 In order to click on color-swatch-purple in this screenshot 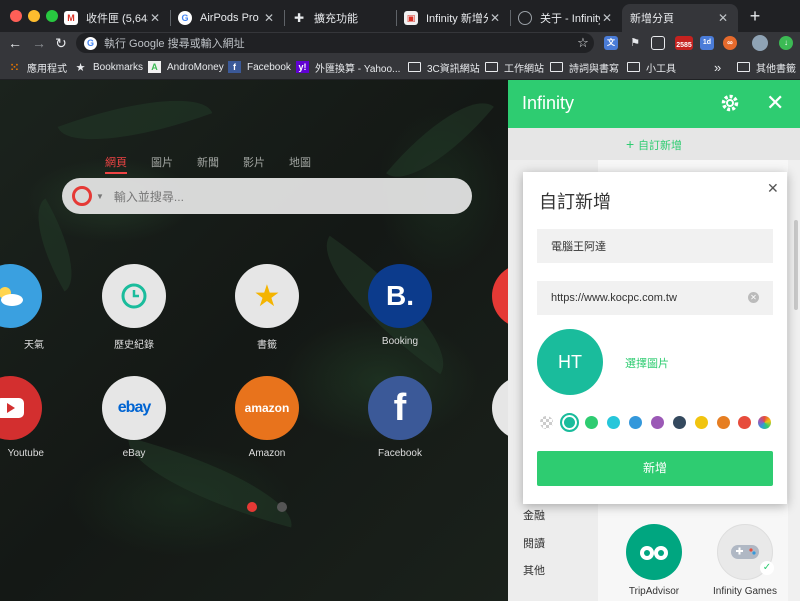, I will do `click(657, 422)`.